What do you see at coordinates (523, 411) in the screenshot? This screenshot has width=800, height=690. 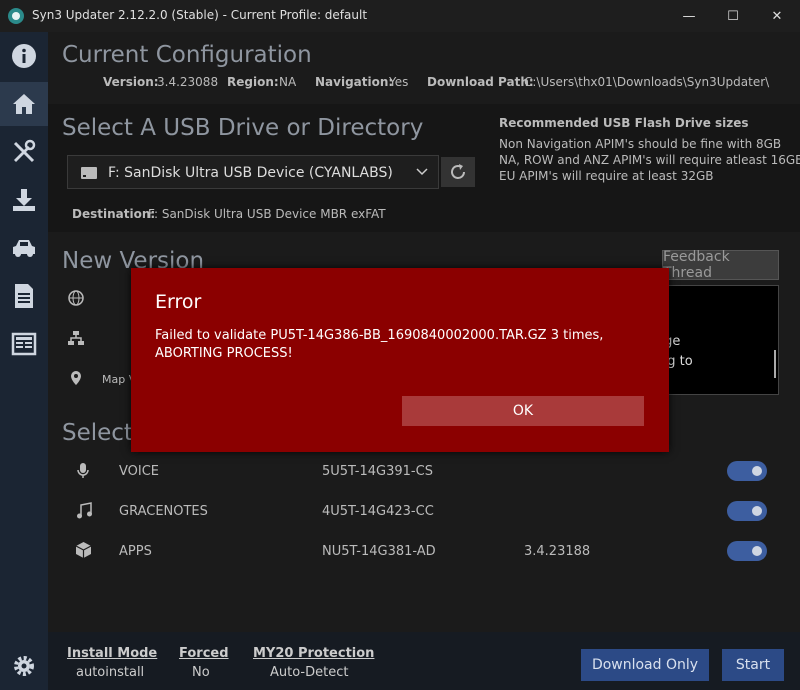 I see `ok-button: OK` at bounding box center [523, 411].